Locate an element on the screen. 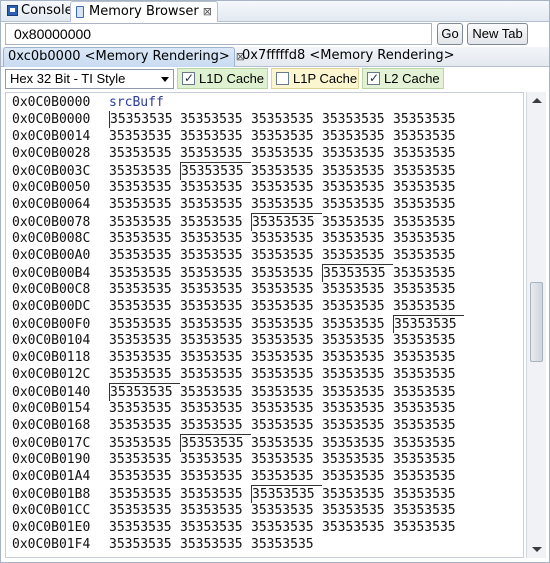 The image size is (550, 563). vertical-scrollbar is located at coordinates (536, 325).